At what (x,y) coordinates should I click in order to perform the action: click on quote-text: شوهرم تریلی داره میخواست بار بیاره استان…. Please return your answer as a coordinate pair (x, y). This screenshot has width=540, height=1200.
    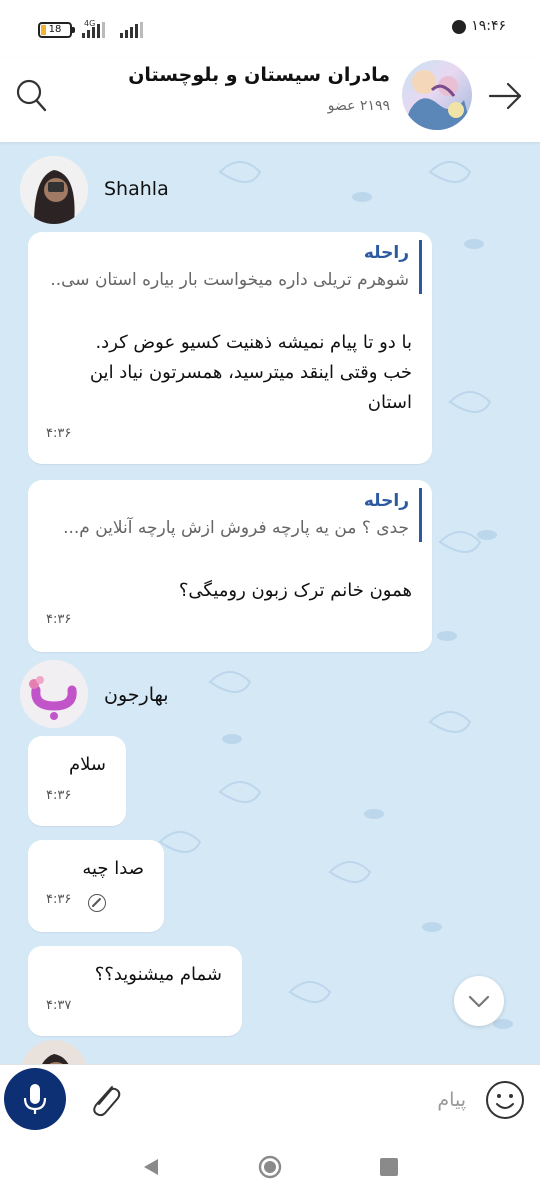
    Looking at the image, I should click on (229, 280).